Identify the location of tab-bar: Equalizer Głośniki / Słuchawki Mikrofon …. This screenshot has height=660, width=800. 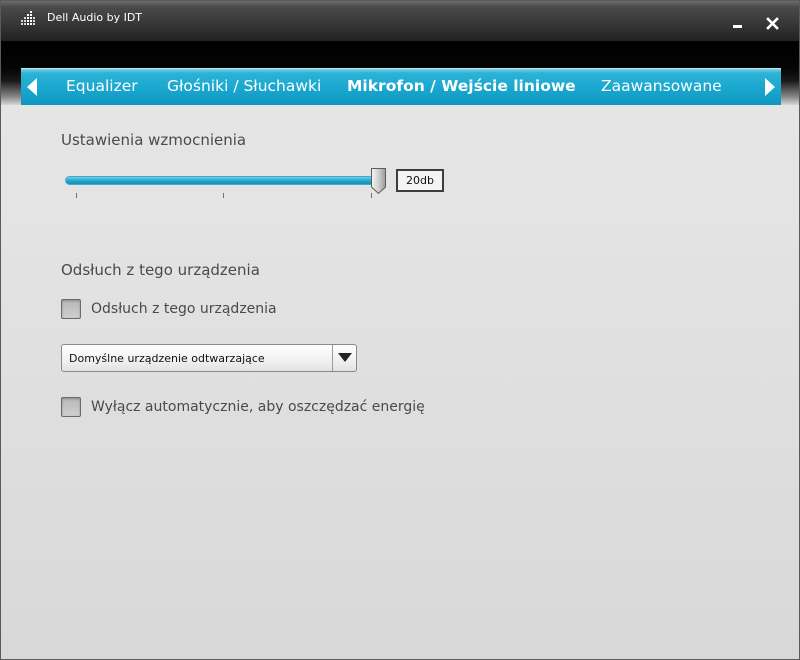
(401, 86).